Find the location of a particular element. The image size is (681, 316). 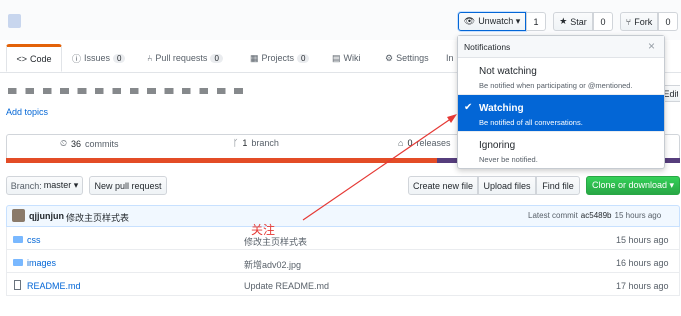

annotation-arrow is located at coordinates (379, 167).